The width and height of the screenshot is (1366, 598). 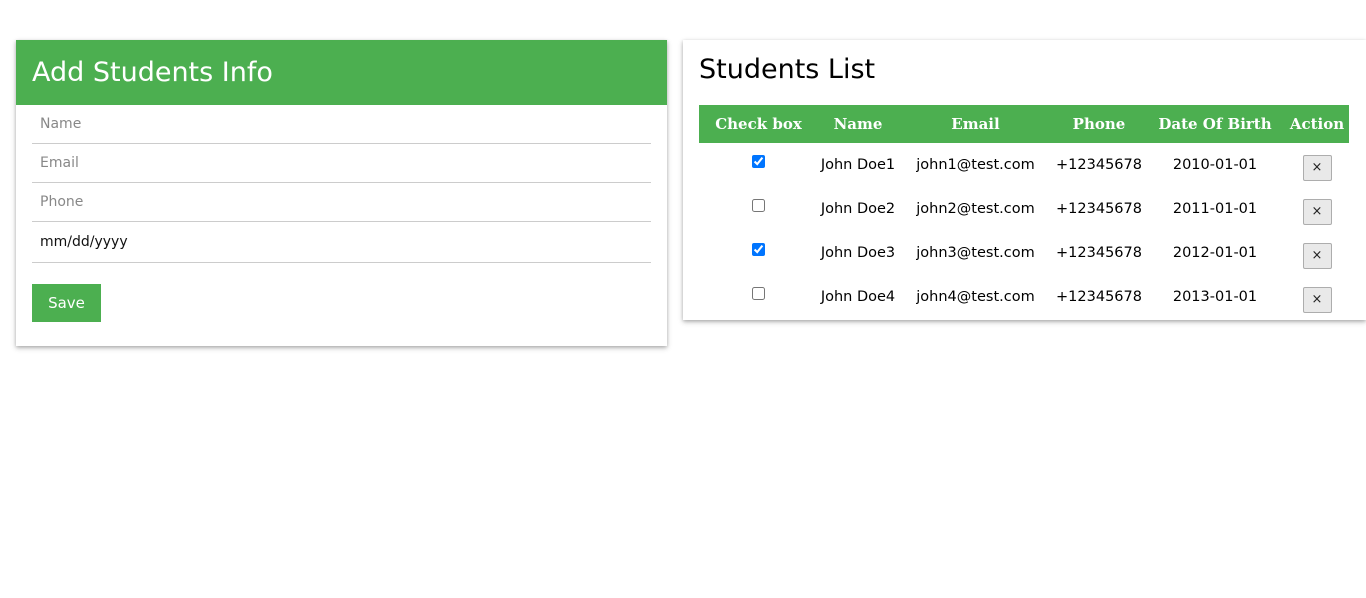 I want to click on cell-dob: 2011-01-01, so click(x=1215, y=209).